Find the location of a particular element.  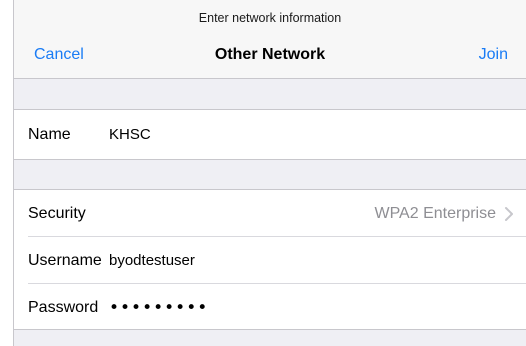

username-row: Username is located at coordinates (270, 260).